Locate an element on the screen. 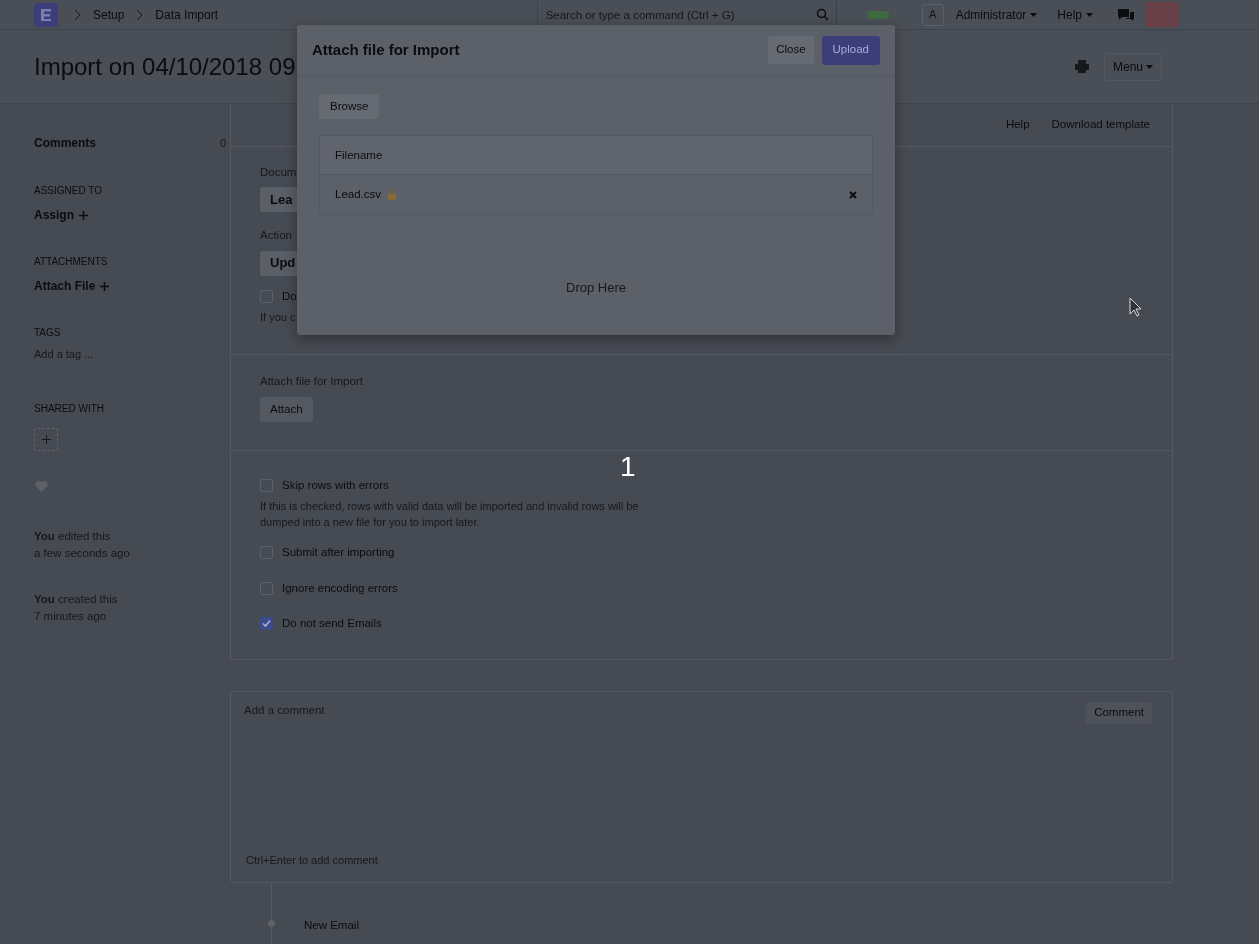 This screenshot has height=944, width=1259. timeline-entry: New Email is located at coordinates (331, 926).